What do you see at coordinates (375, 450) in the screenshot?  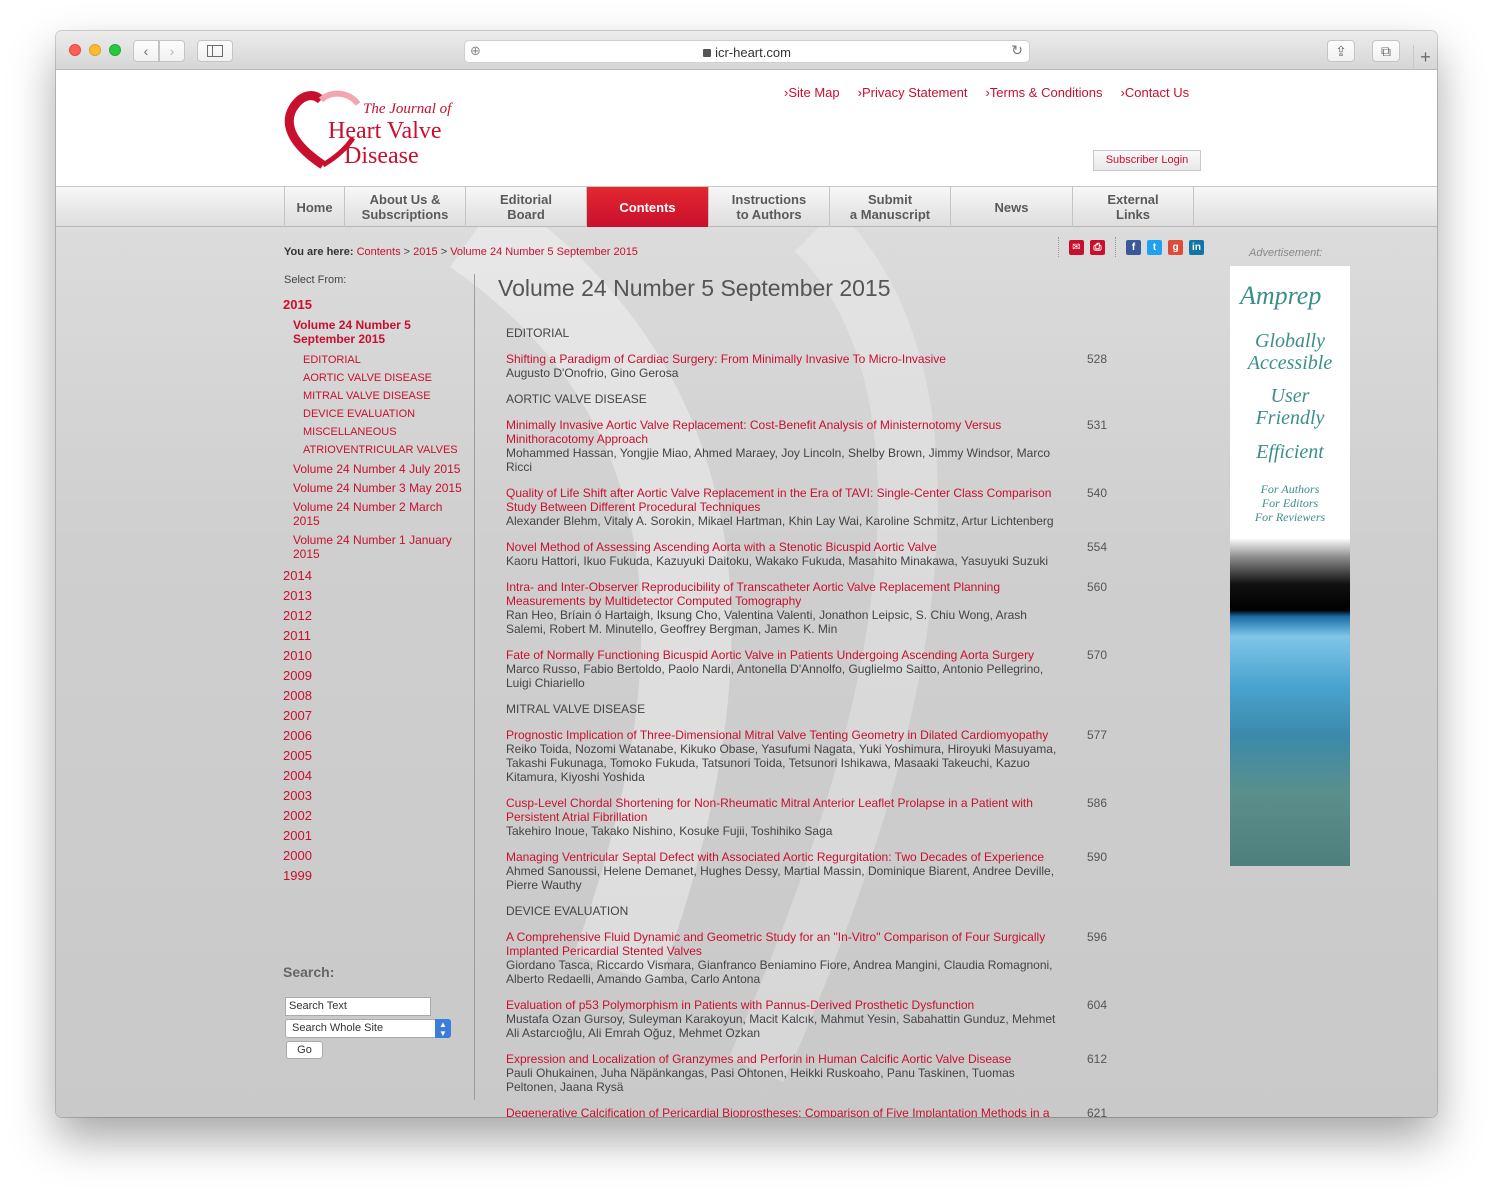 I see `section-link: ATRIOVENTRICULAR VALVES` at bounding box center [375, 450].